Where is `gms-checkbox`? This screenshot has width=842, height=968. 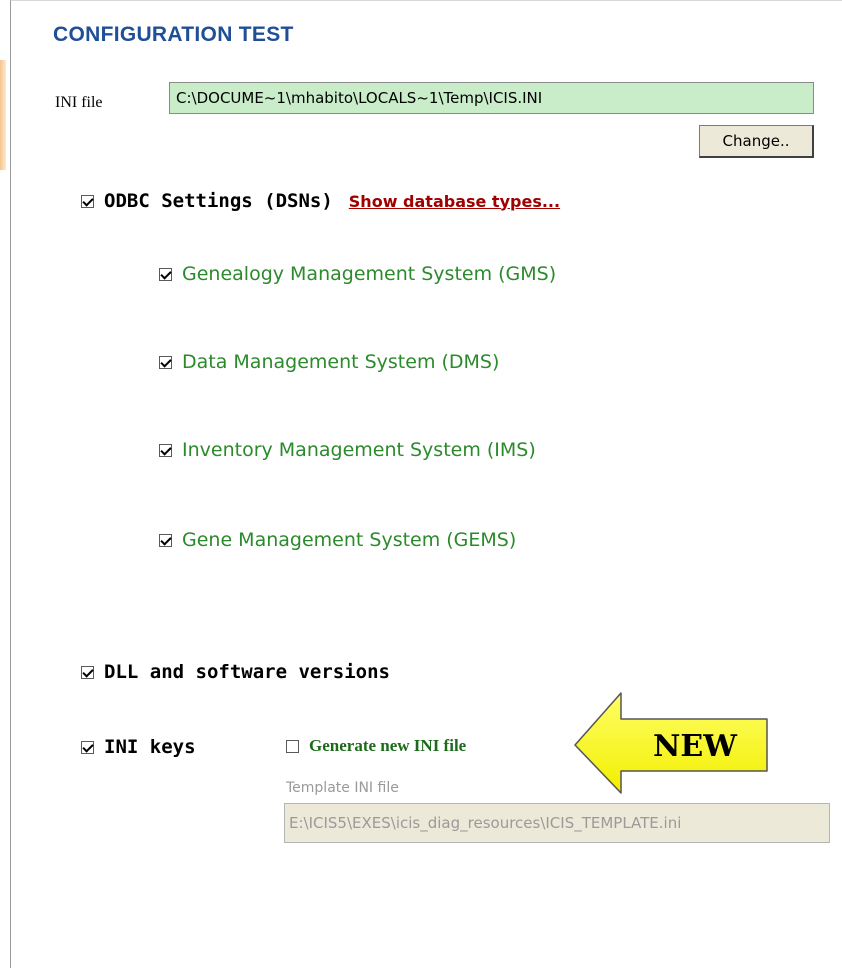
gms-checkbox is located at coordinates (165, 274).